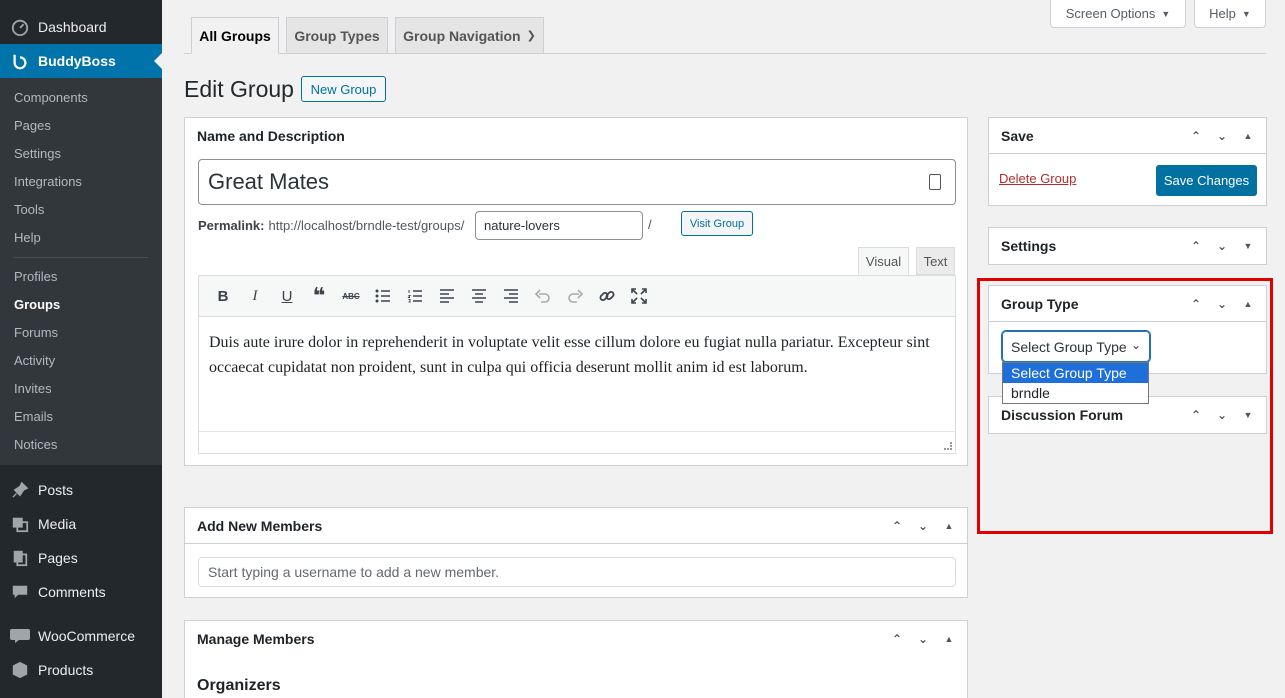  What do you see at coordinates (1127, 329) in the screenshot?
I see `group-type-box: Group Type ⌃ ⌄ ▲ Select Group Type ⌄` at bounding box center [1127, 329].